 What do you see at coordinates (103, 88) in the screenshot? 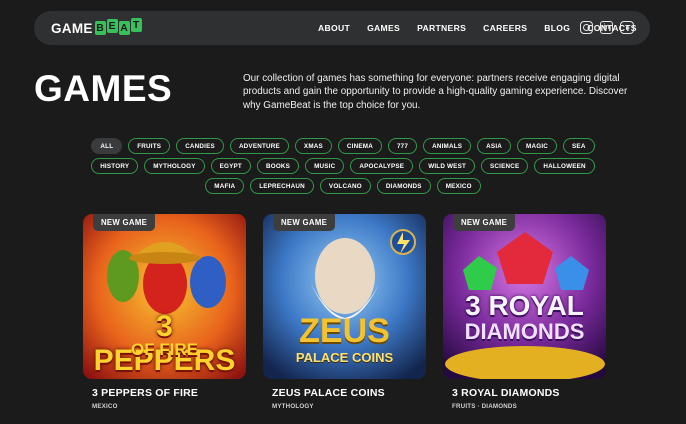
I see `page-title: GAMES` at bounding box center [103, 88].